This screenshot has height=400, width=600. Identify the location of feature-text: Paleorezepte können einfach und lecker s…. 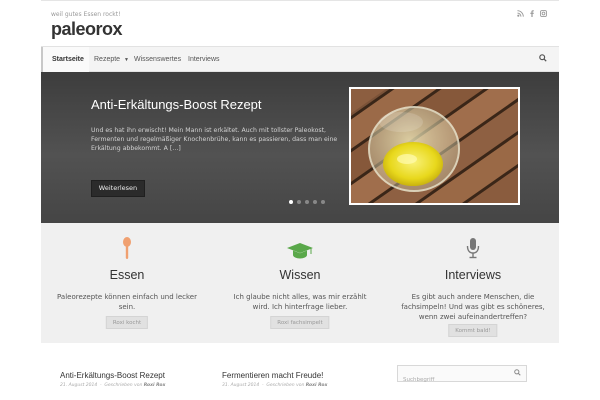
(127, 302).